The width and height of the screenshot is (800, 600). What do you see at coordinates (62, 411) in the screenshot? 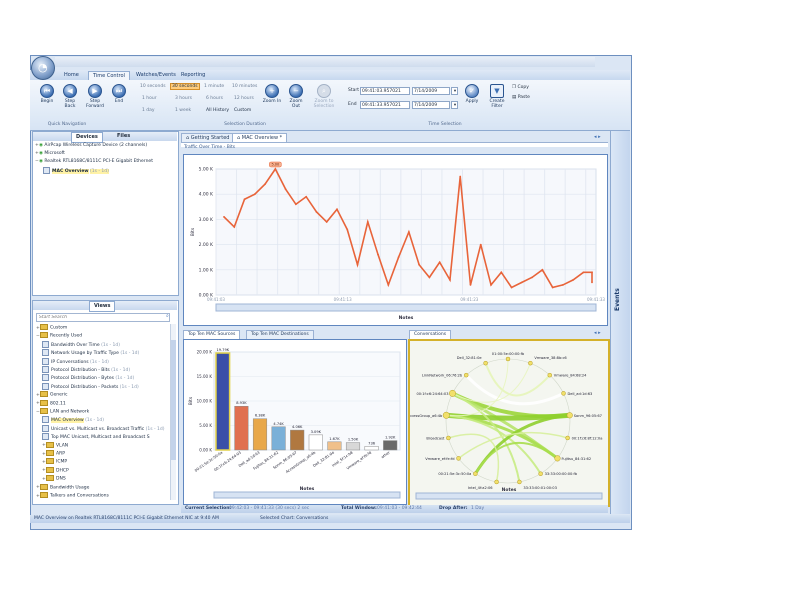
I see `view-item: − LAN and Network` at bounding box center [62, 411].